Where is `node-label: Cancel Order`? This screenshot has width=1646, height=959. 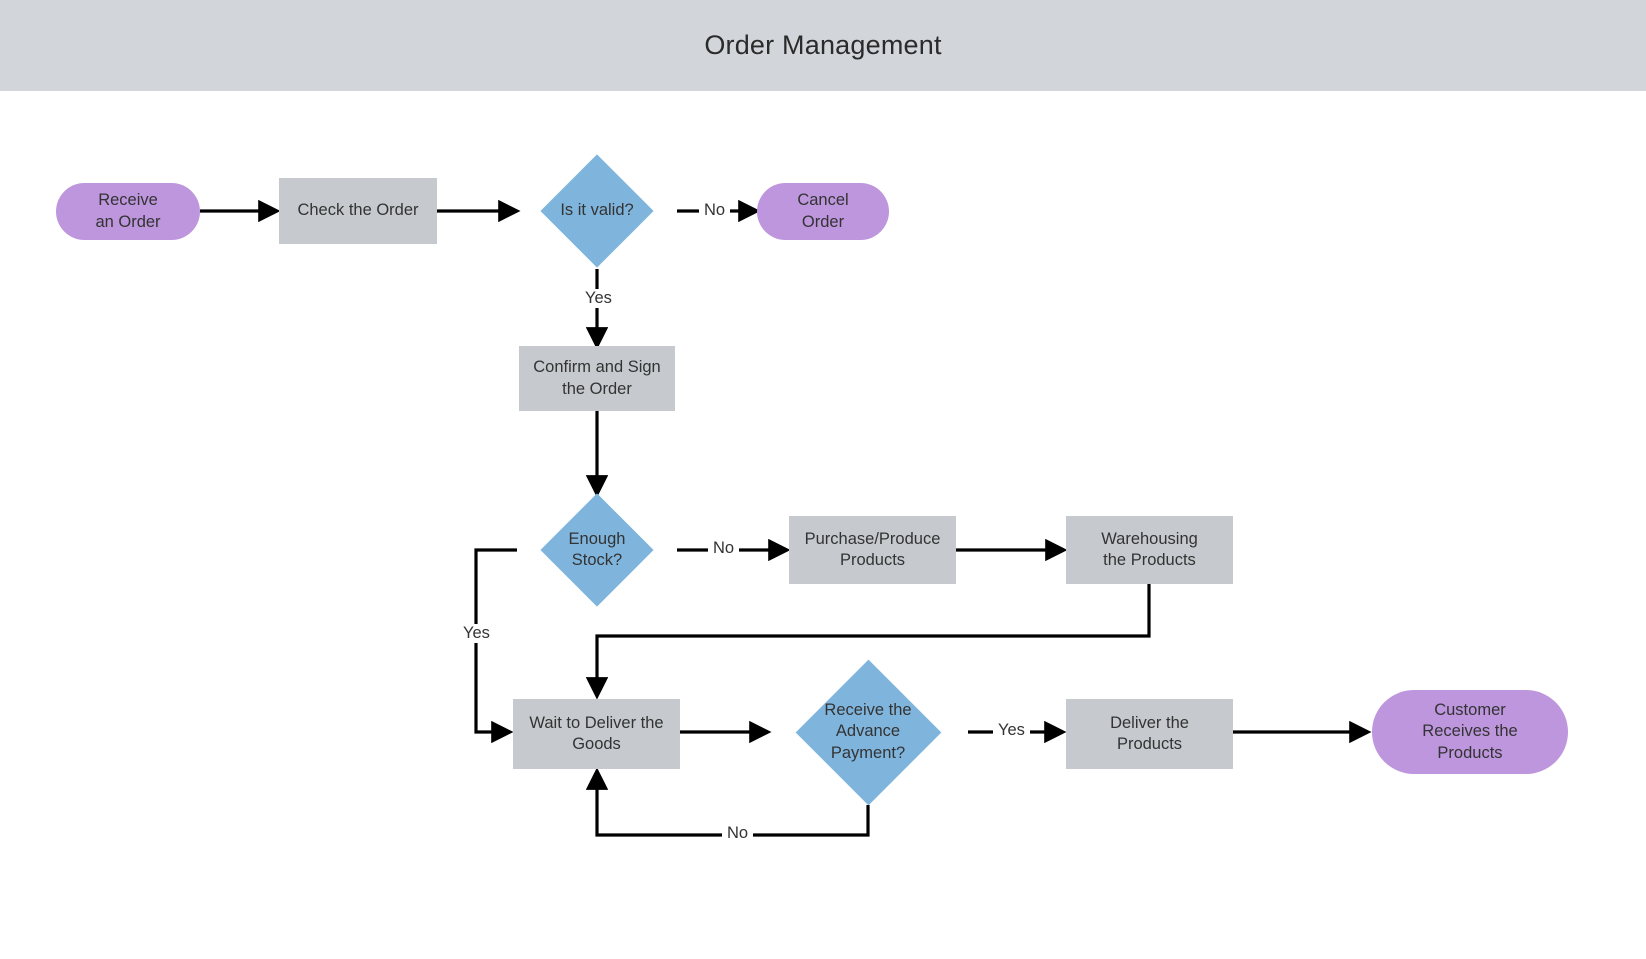 node-label: Cancel Order is located at coordinates (823, 211).